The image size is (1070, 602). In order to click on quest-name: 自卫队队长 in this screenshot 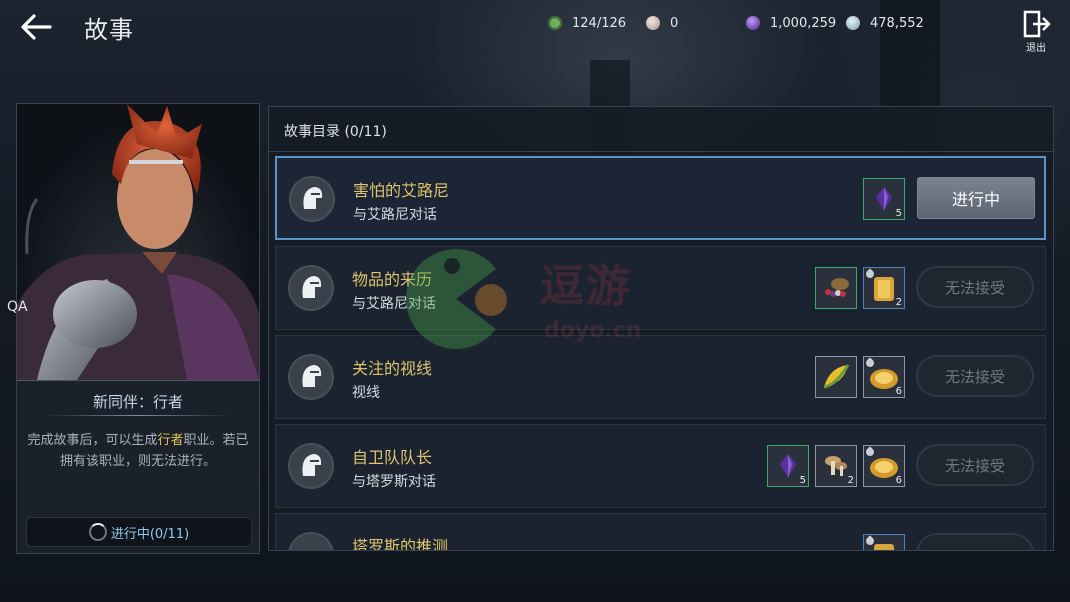, I will do `click(392, 457)`.